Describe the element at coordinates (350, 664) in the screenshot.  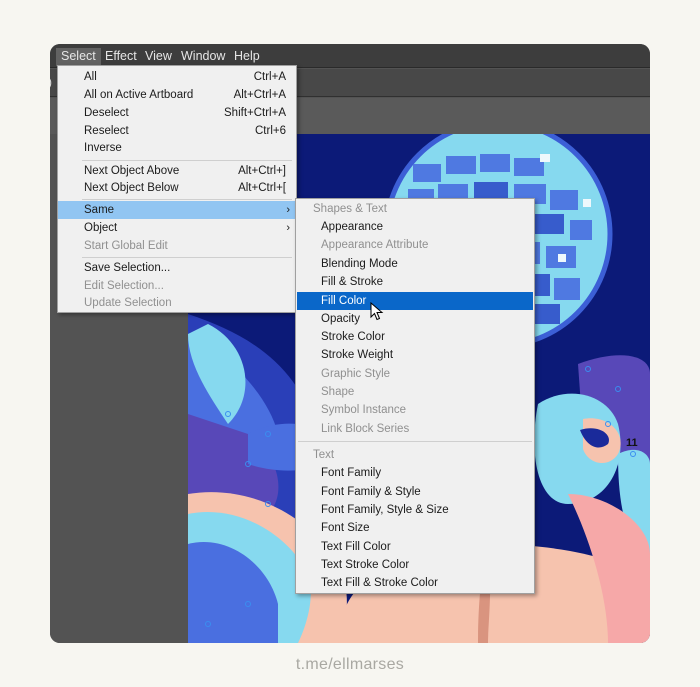
I see `caption-credit: t.me/ellmarses` at that location.